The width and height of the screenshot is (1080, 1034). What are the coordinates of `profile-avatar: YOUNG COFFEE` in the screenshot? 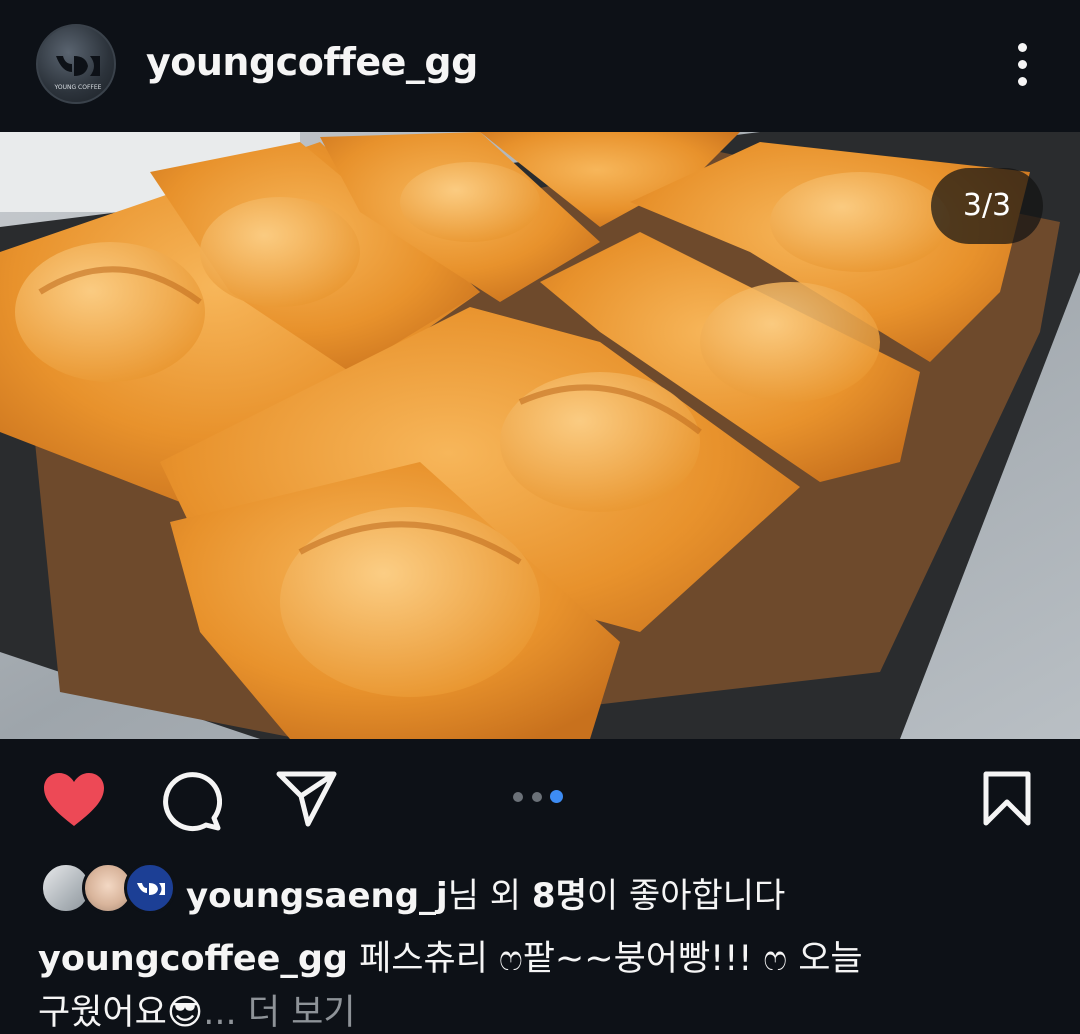 It's located at (76, 64).